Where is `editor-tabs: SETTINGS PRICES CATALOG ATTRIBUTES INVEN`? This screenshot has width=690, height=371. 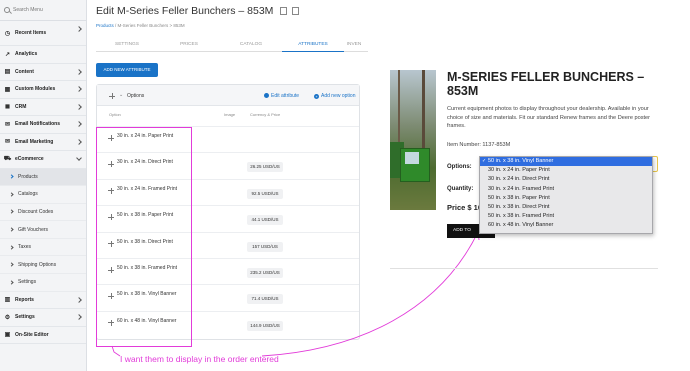
editor-tabs: SETTINGS PRICES CATALOG ATTRIBUTES INVEN is located at coordinates (232, 45).